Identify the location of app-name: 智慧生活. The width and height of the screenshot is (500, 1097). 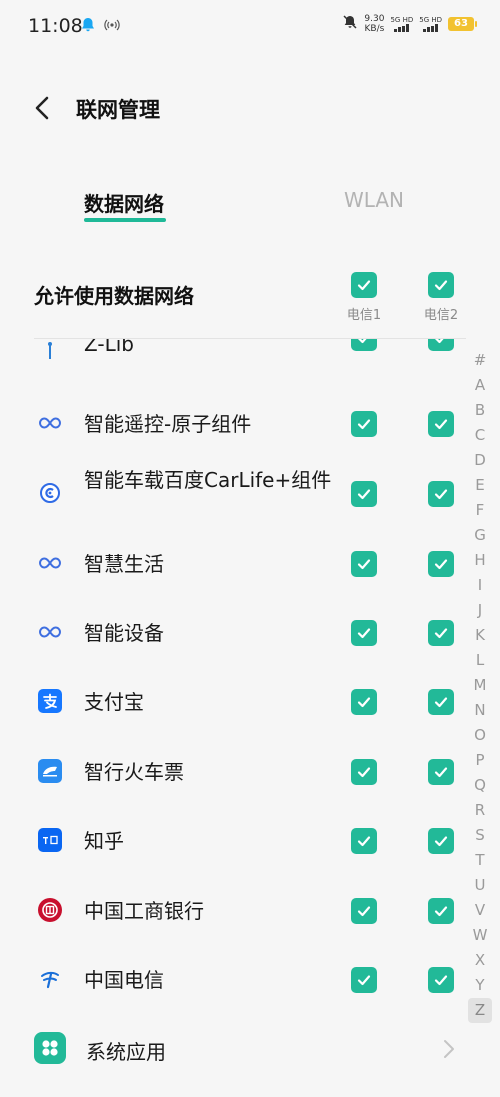
(124, 564).